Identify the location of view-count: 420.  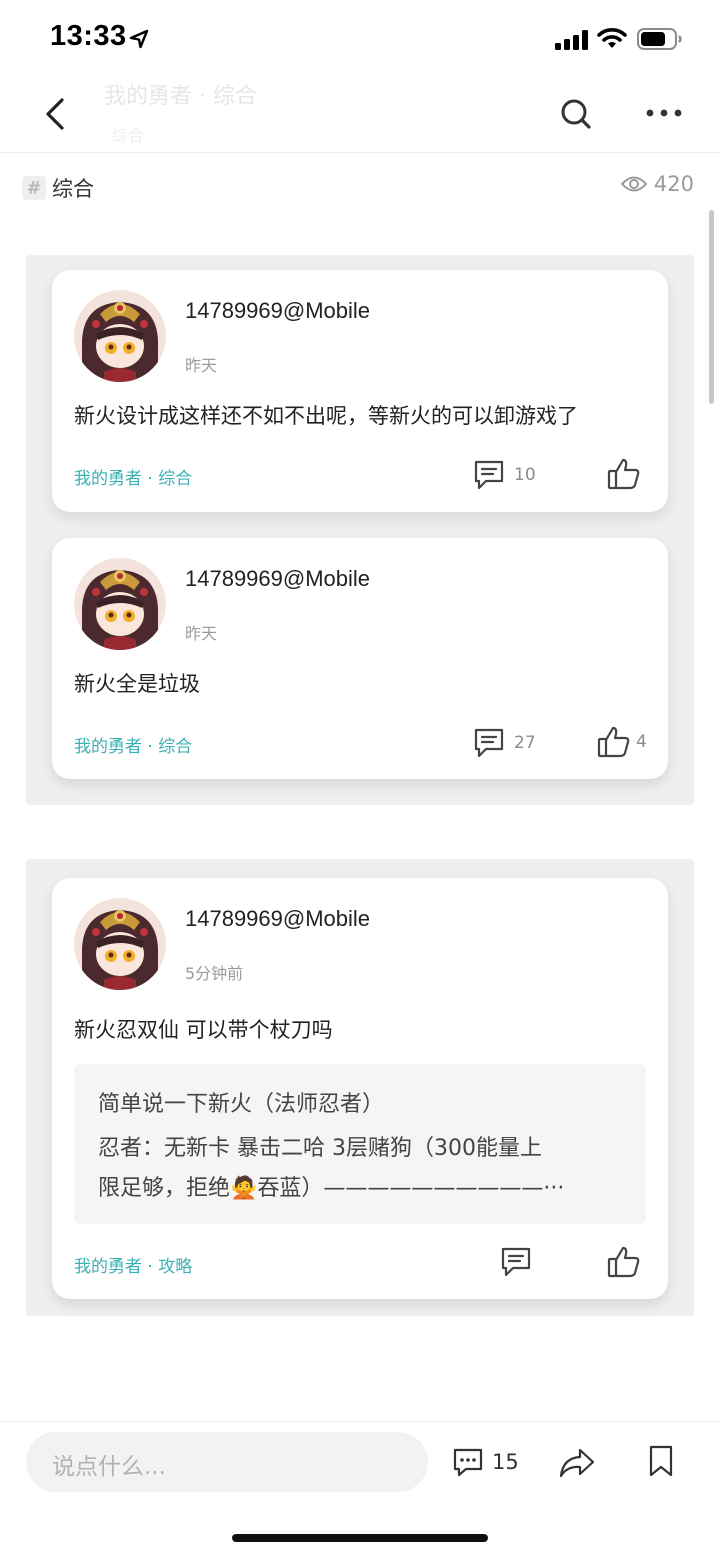
(657, 184).